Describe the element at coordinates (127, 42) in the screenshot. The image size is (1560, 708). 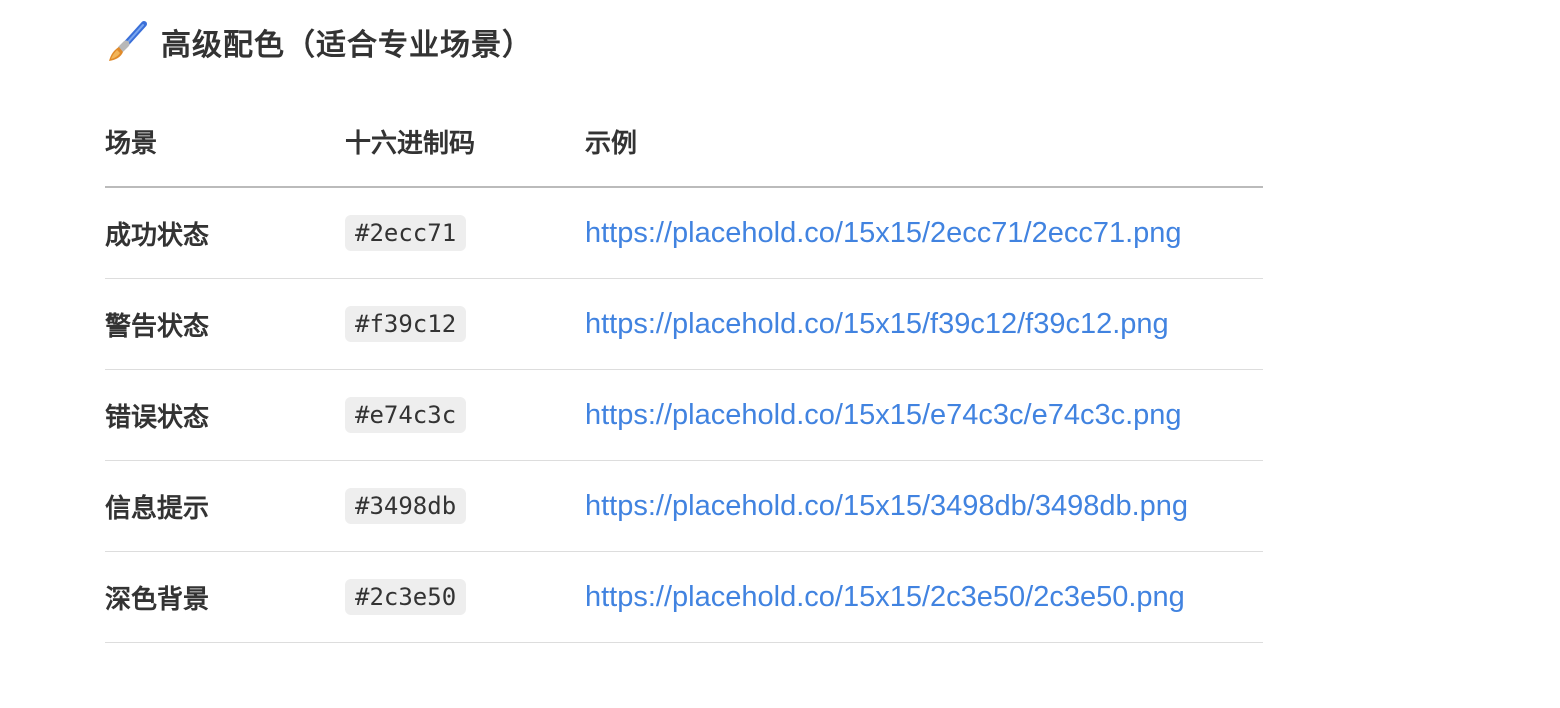
I see `paintbrush-icon` at that location.